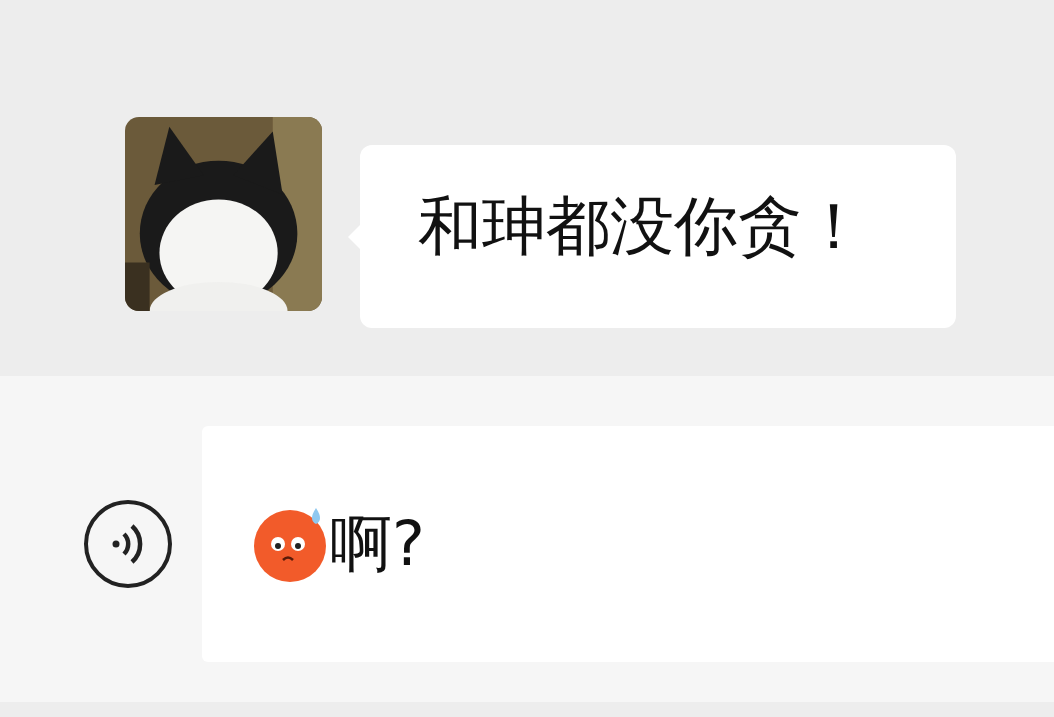  I want to click on voice-icon, so click(128, 544).